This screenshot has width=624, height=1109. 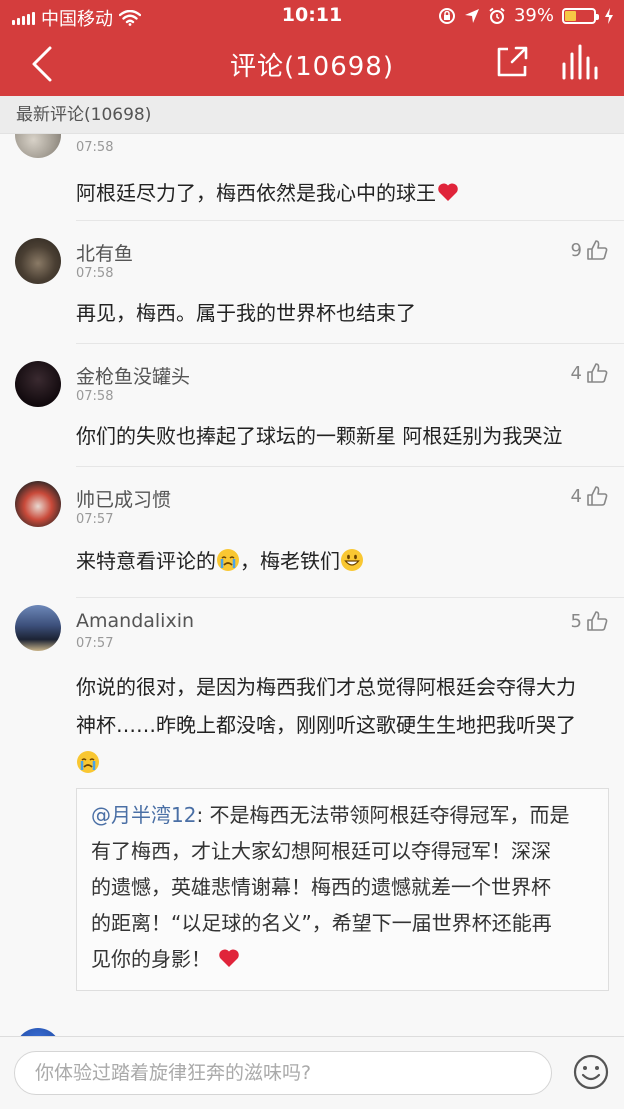 What do you see at coordinates (135, 621) in the screenshot?
I see `comment-username: Amandalixin` at bounding box center [135, 621].